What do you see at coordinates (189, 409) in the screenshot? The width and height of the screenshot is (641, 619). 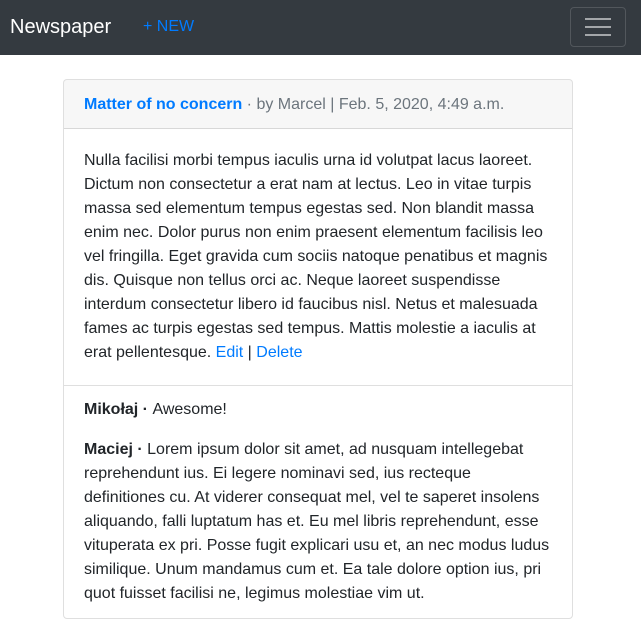 I see `comment-text: Awesome!` at bounding box center [189, 409].